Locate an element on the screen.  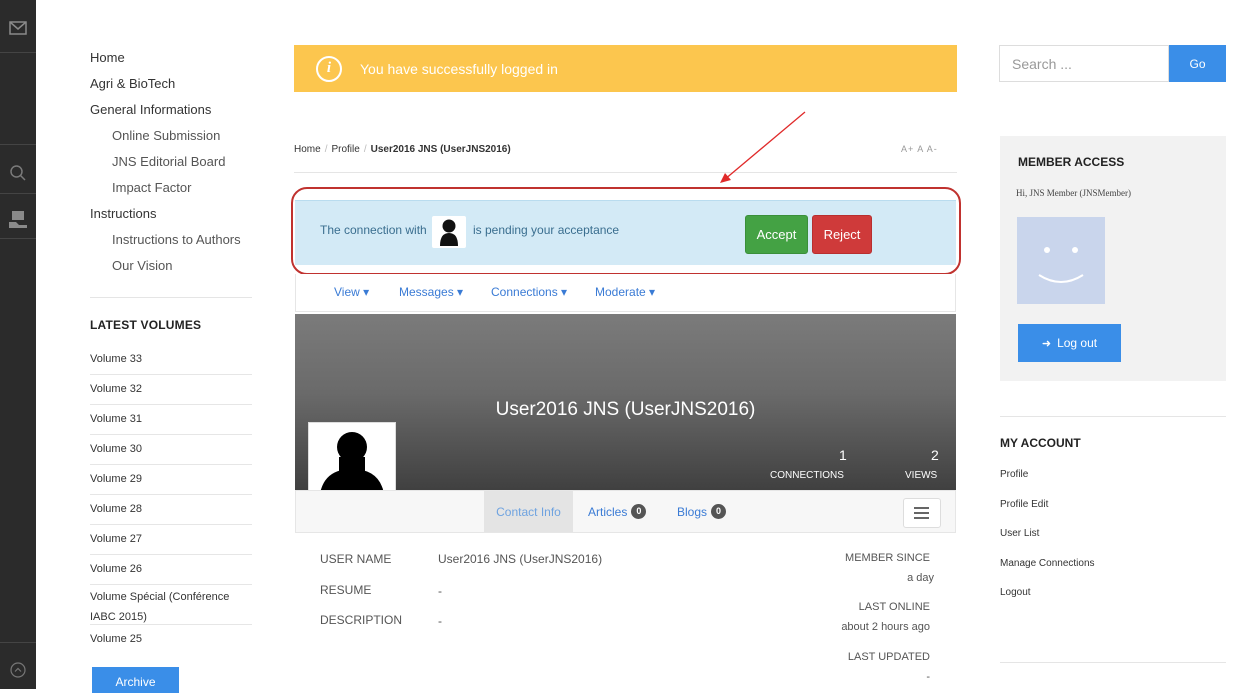
account-link-user-list: User List is located at coordinates (1047, 539).